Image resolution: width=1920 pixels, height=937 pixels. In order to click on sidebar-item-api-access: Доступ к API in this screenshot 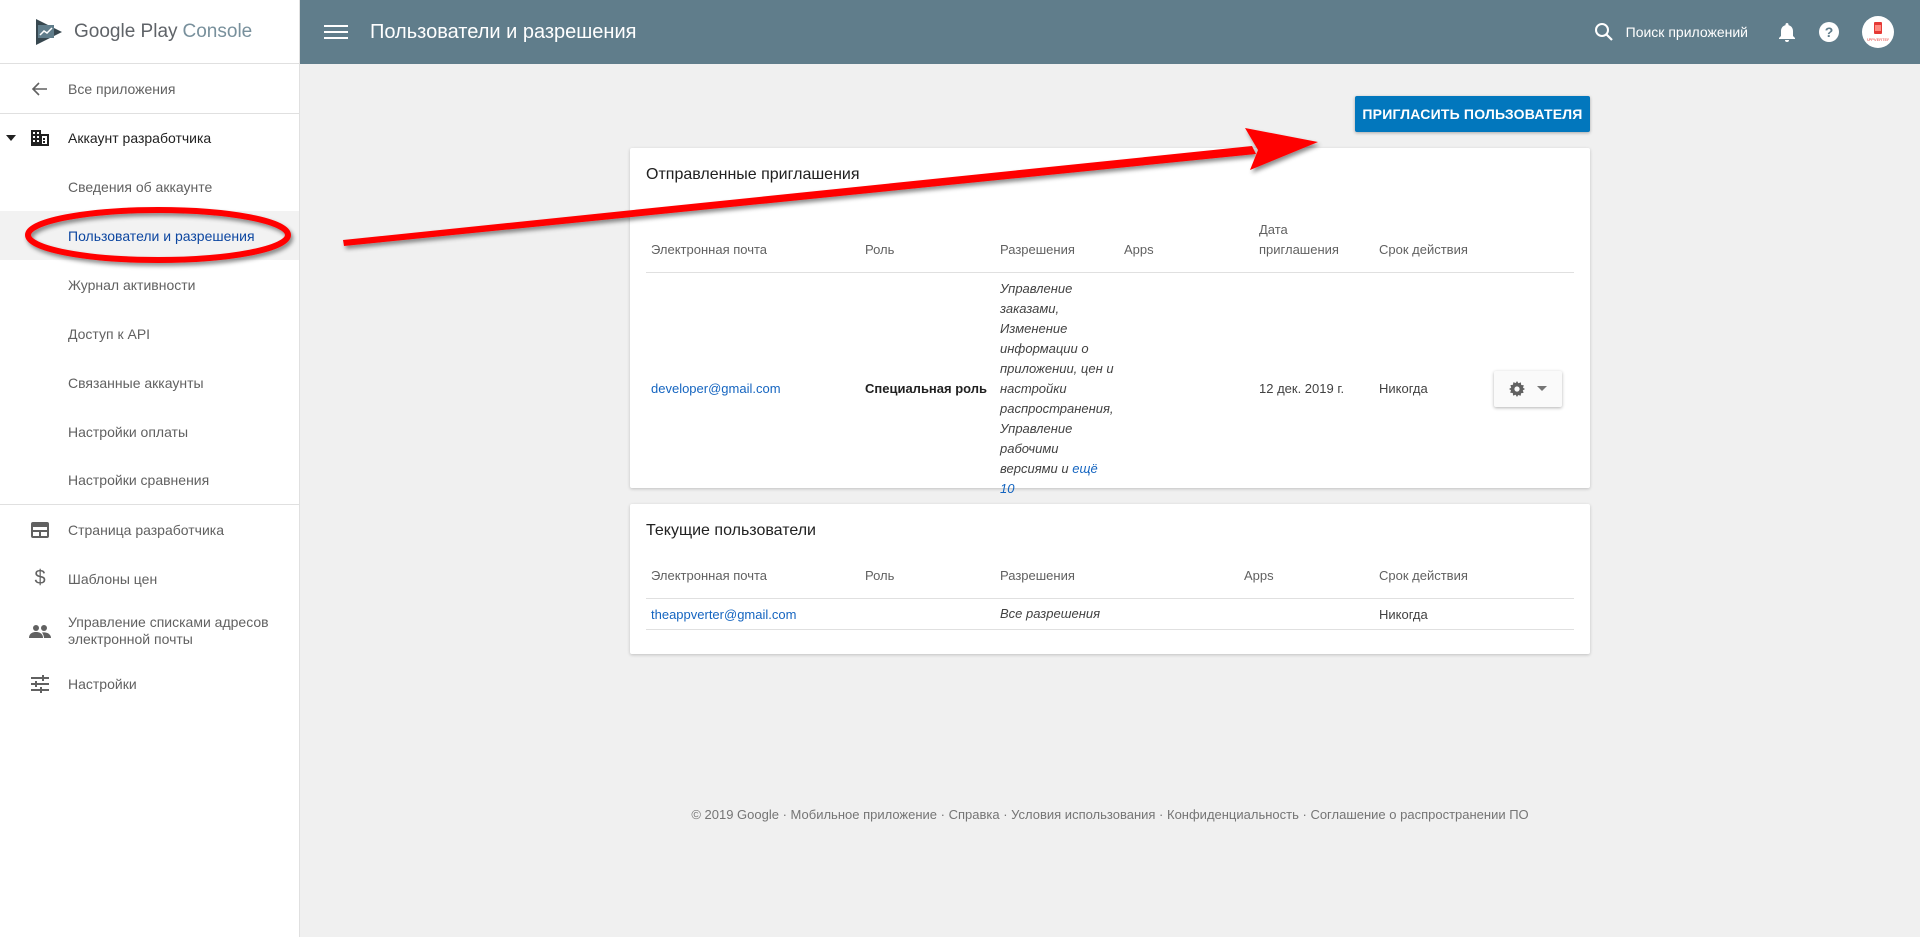, I will do `click(149, 333)`.